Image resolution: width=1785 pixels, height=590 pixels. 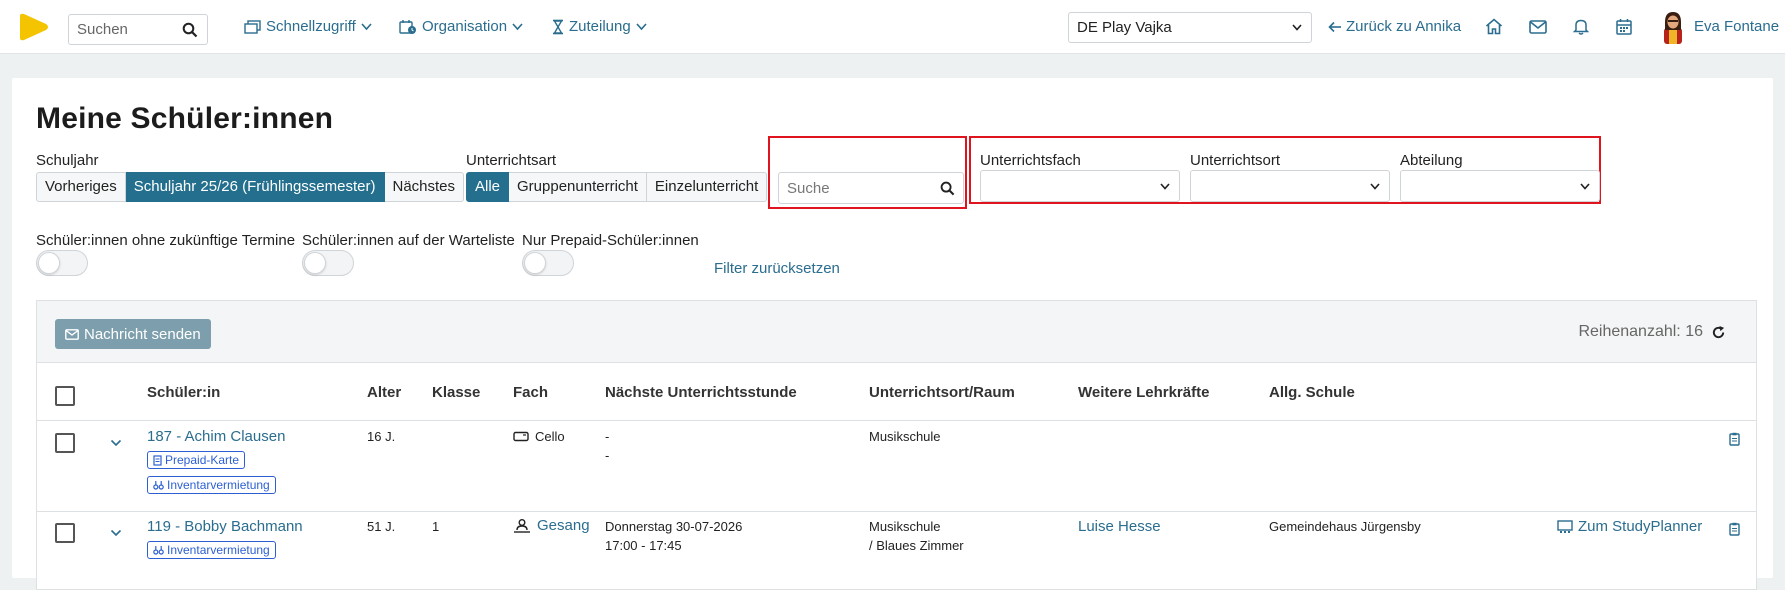 I want to click on next-lesson-time: -, so click(x=607, y=455).